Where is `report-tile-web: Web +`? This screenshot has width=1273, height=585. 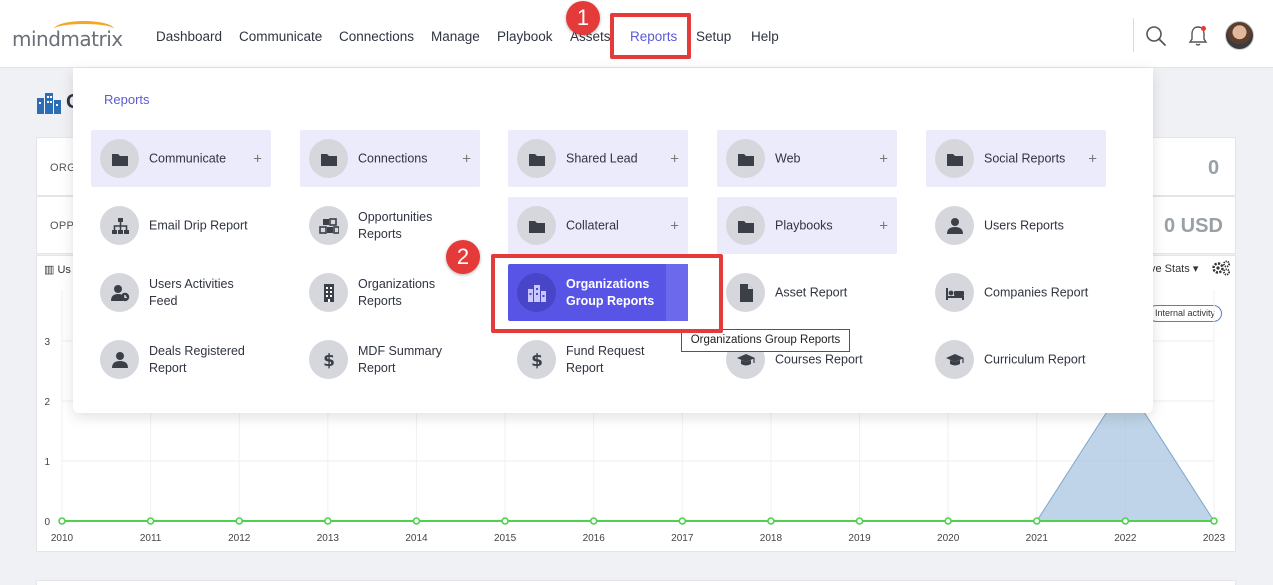
report-tile-web: Web + is located at coordinates (807, 158).